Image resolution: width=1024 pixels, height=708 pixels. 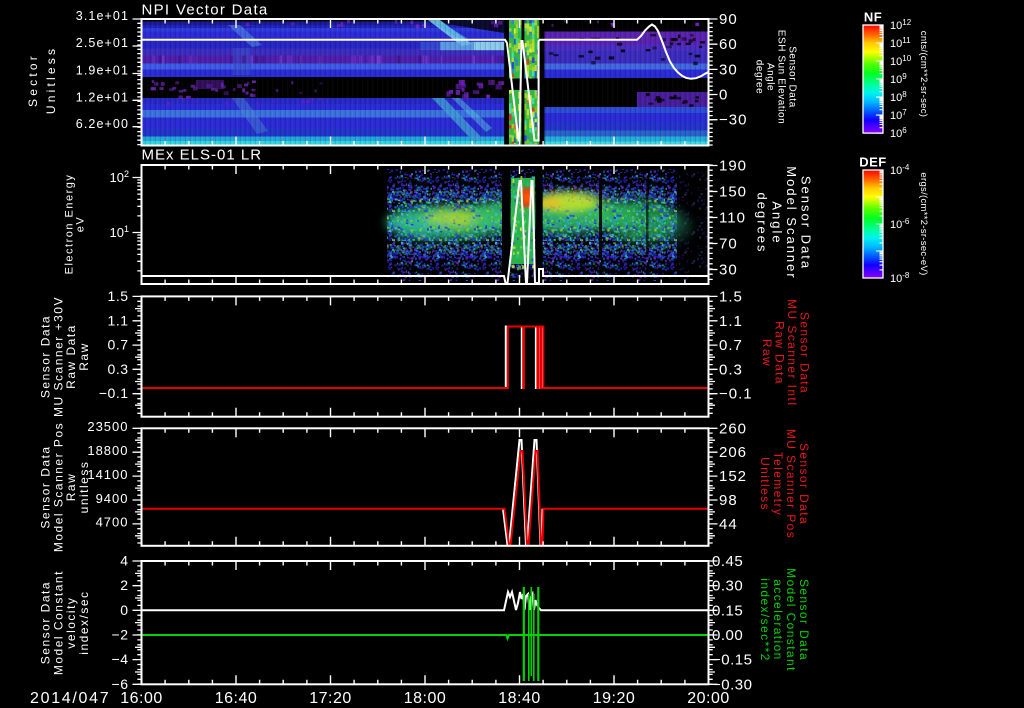 What do you see at coordinates (120, 659) in the screenshot?
I see `svg-text: −4` at bounding box center [120, 659].